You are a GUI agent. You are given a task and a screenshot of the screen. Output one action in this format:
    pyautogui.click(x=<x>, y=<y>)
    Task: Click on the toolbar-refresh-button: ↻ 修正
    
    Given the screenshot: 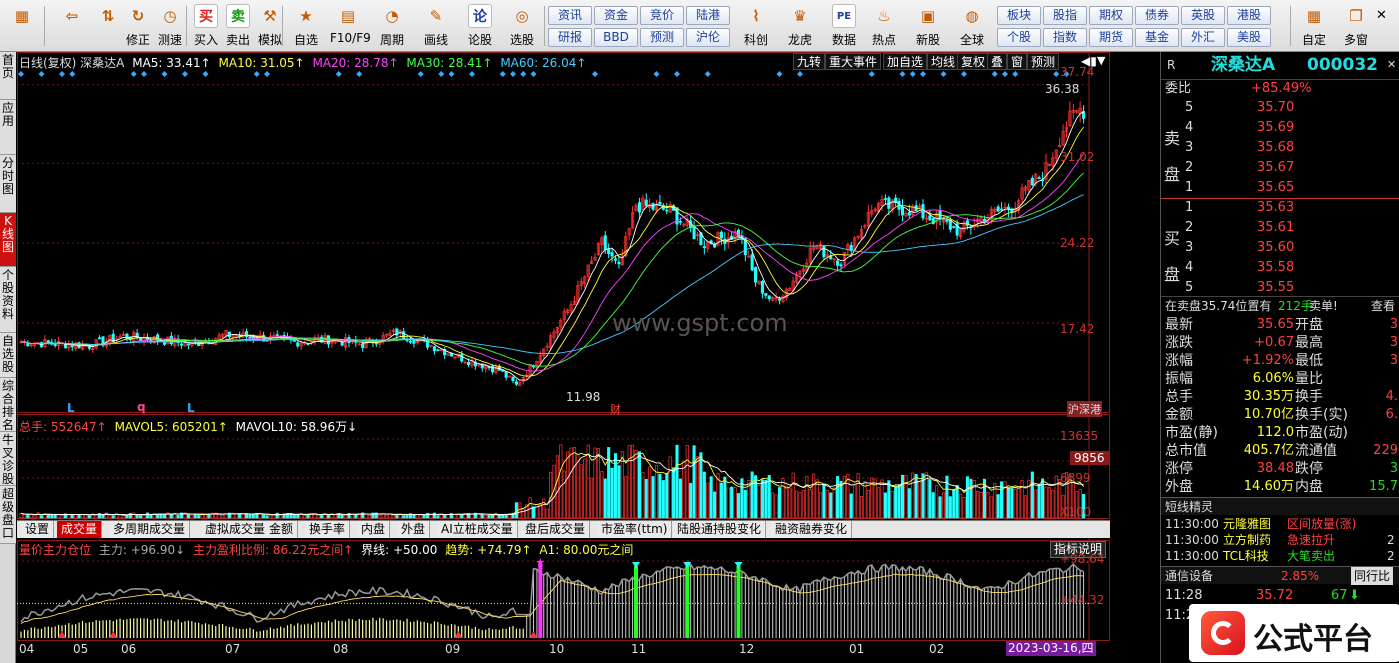 What is the action you would take?
    pyautogui.click(x=138, y=27)
    